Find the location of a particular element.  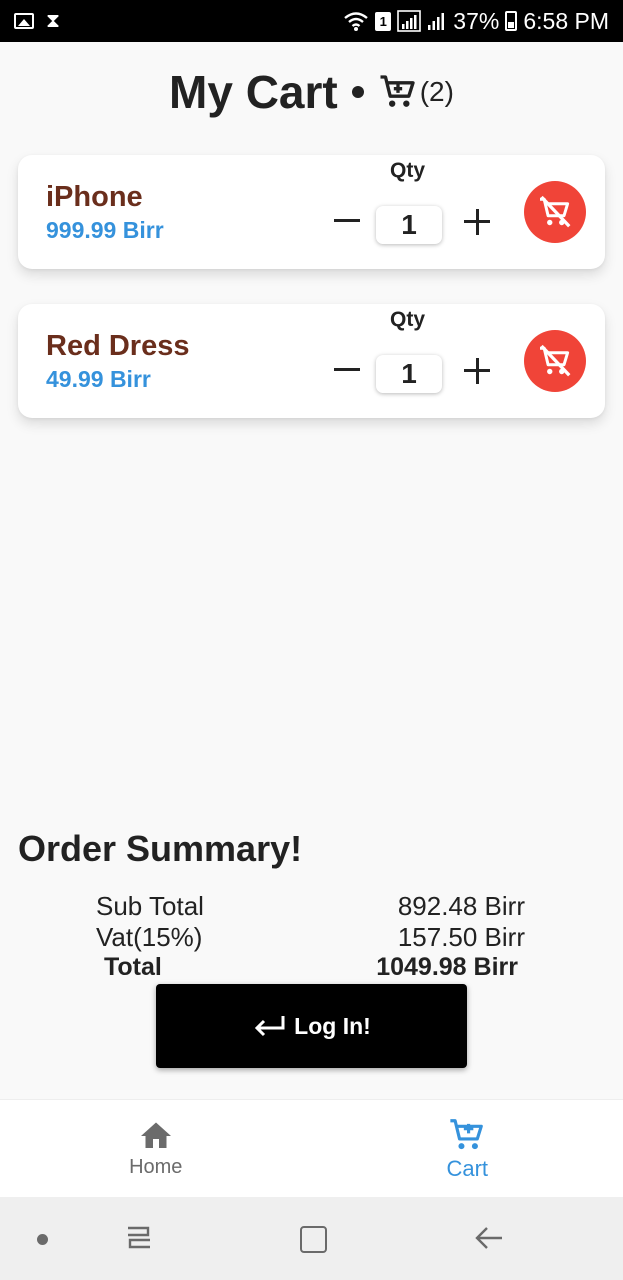

cart-count: (2) is located at coordinates (436, 91).